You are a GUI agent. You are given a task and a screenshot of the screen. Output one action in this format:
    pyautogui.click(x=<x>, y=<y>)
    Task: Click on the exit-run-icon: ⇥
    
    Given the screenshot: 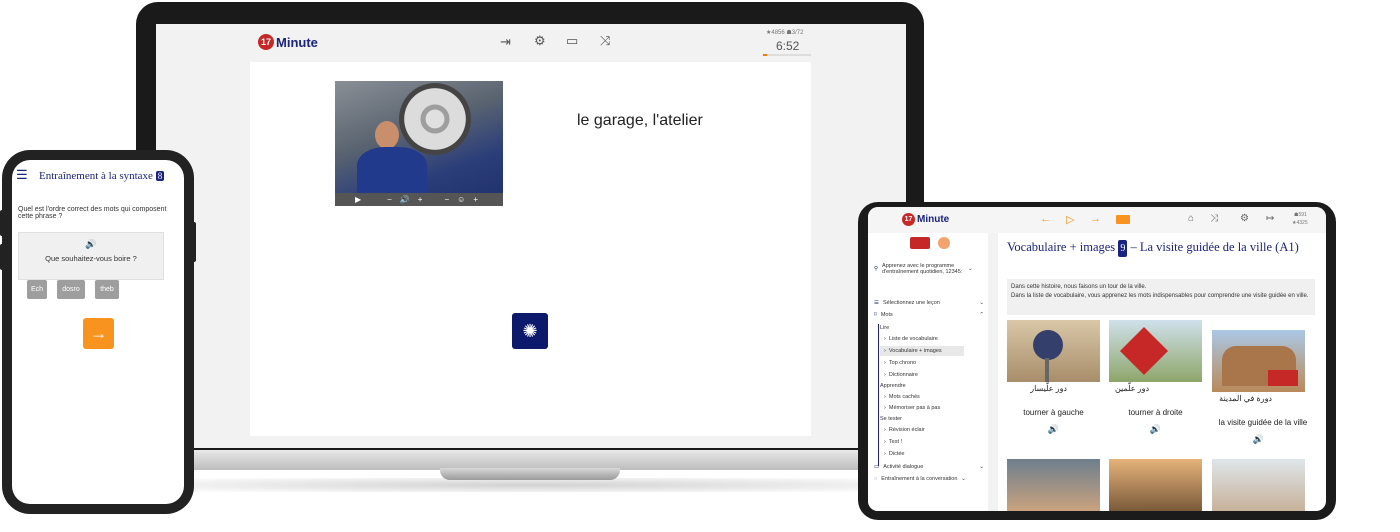 What is the action you would take?
    pyautogui.click(x=505, y=42)
    